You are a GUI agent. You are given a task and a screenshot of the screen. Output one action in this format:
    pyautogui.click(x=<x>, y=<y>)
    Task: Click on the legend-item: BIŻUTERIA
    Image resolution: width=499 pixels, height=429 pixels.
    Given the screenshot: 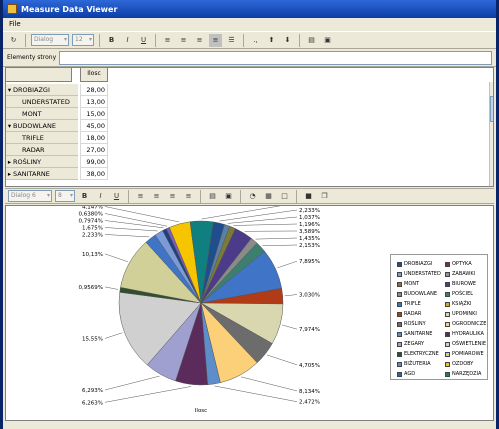 What is the action you would take?
    pyautogui.click(x=414, y=364)
    